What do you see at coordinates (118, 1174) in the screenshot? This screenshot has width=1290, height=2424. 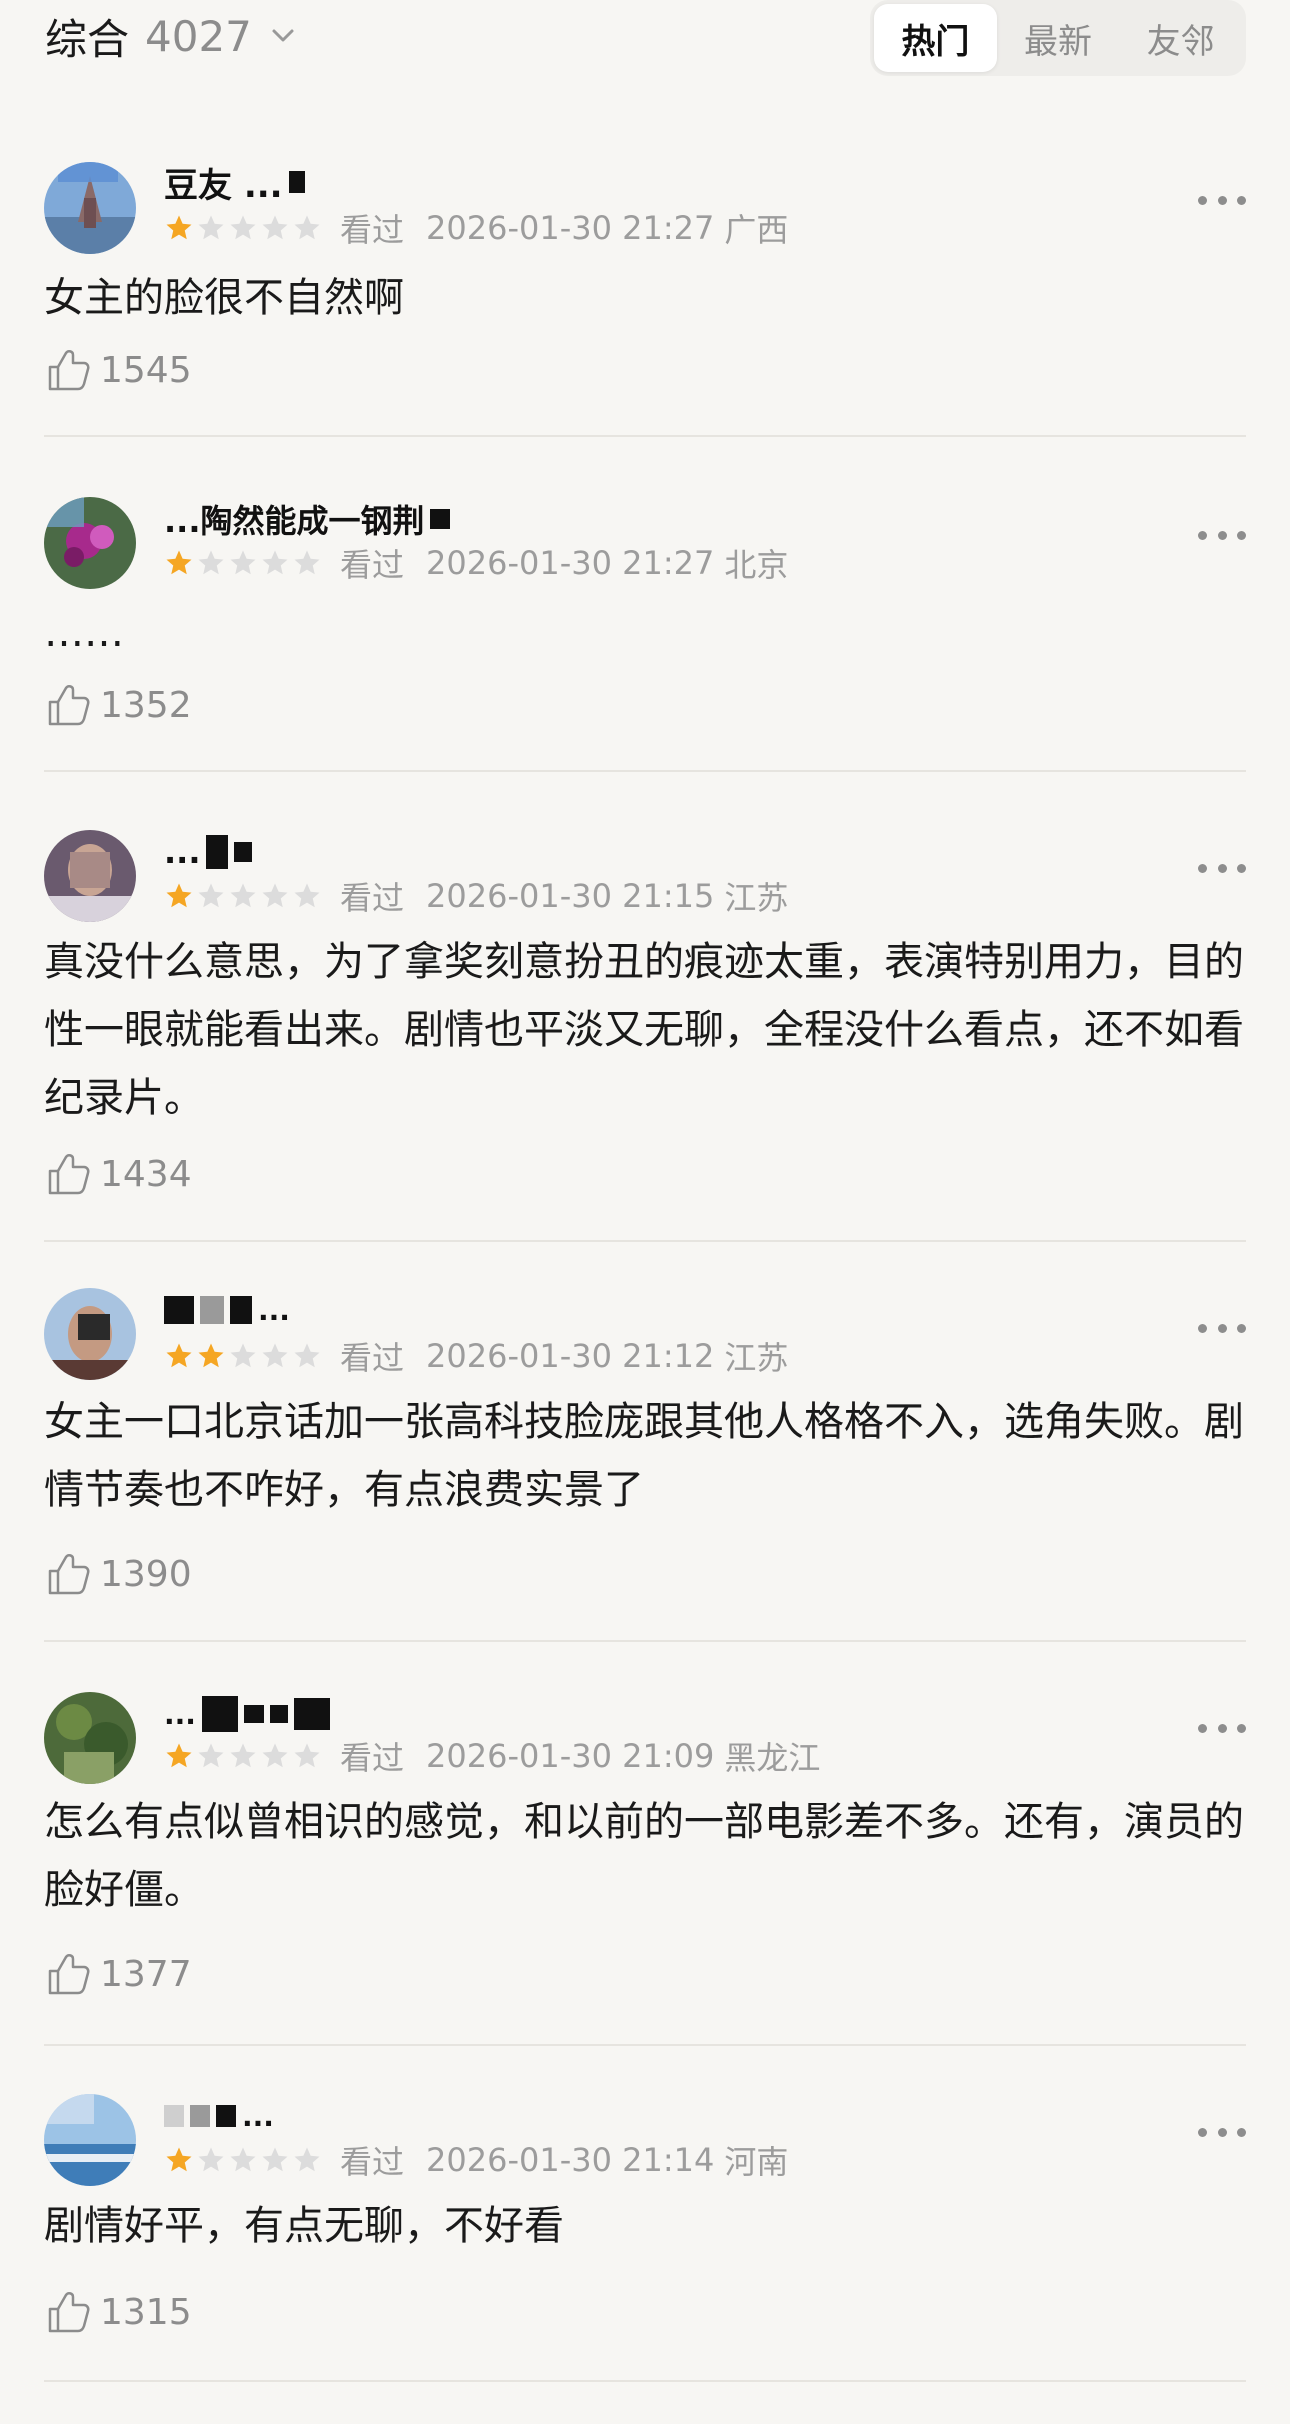 I see `like-button: 1434` at bounding box center [118, 1174].